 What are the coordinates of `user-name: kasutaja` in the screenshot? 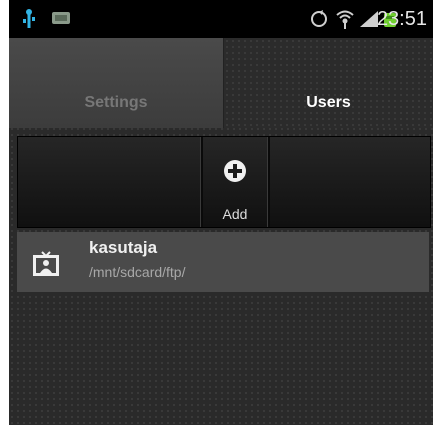 It's located at (123, 247).